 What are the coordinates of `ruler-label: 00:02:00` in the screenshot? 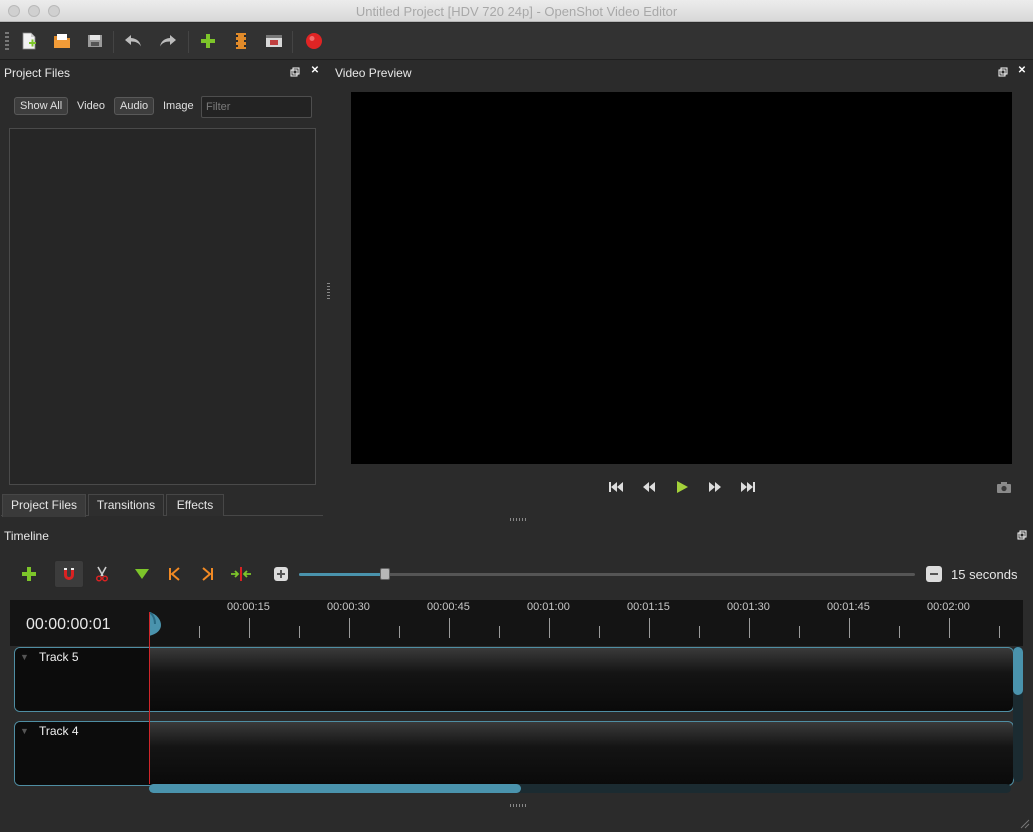 It's located at (948, 607).